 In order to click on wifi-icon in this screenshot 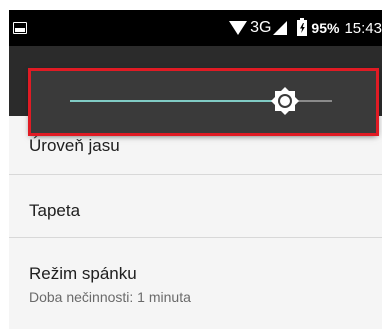, I will do `click(238, 28)`.